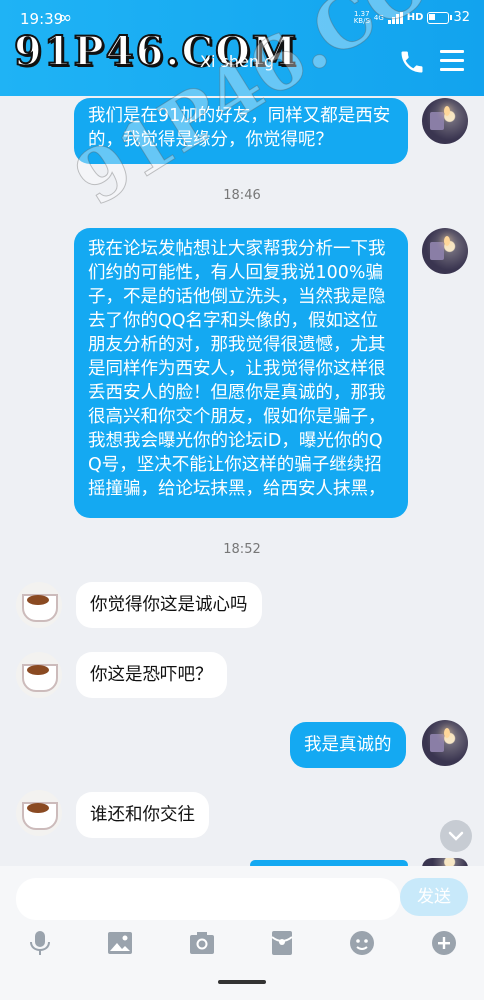 The image size is (484, 1000). What do you see at coordinates (348, 745) in the screenshot?
I see `sent-message-3: 我是真诚的` at bounding box center [348, 745].